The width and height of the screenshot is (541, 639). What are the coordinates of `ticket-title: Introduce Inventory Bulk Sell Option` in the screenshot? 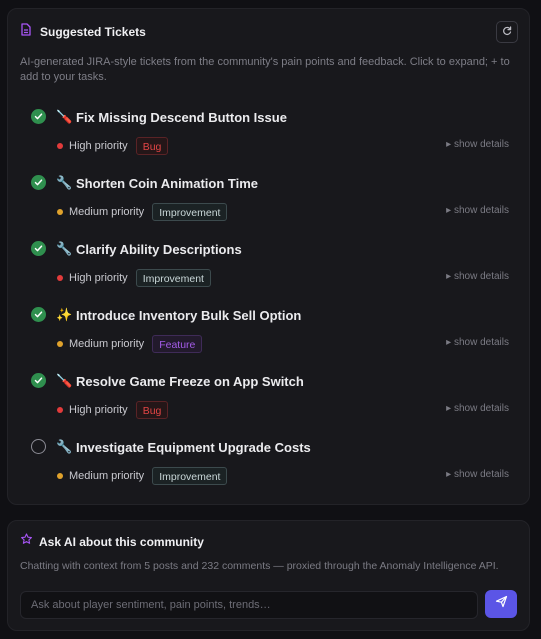 It's located at (188, 315).